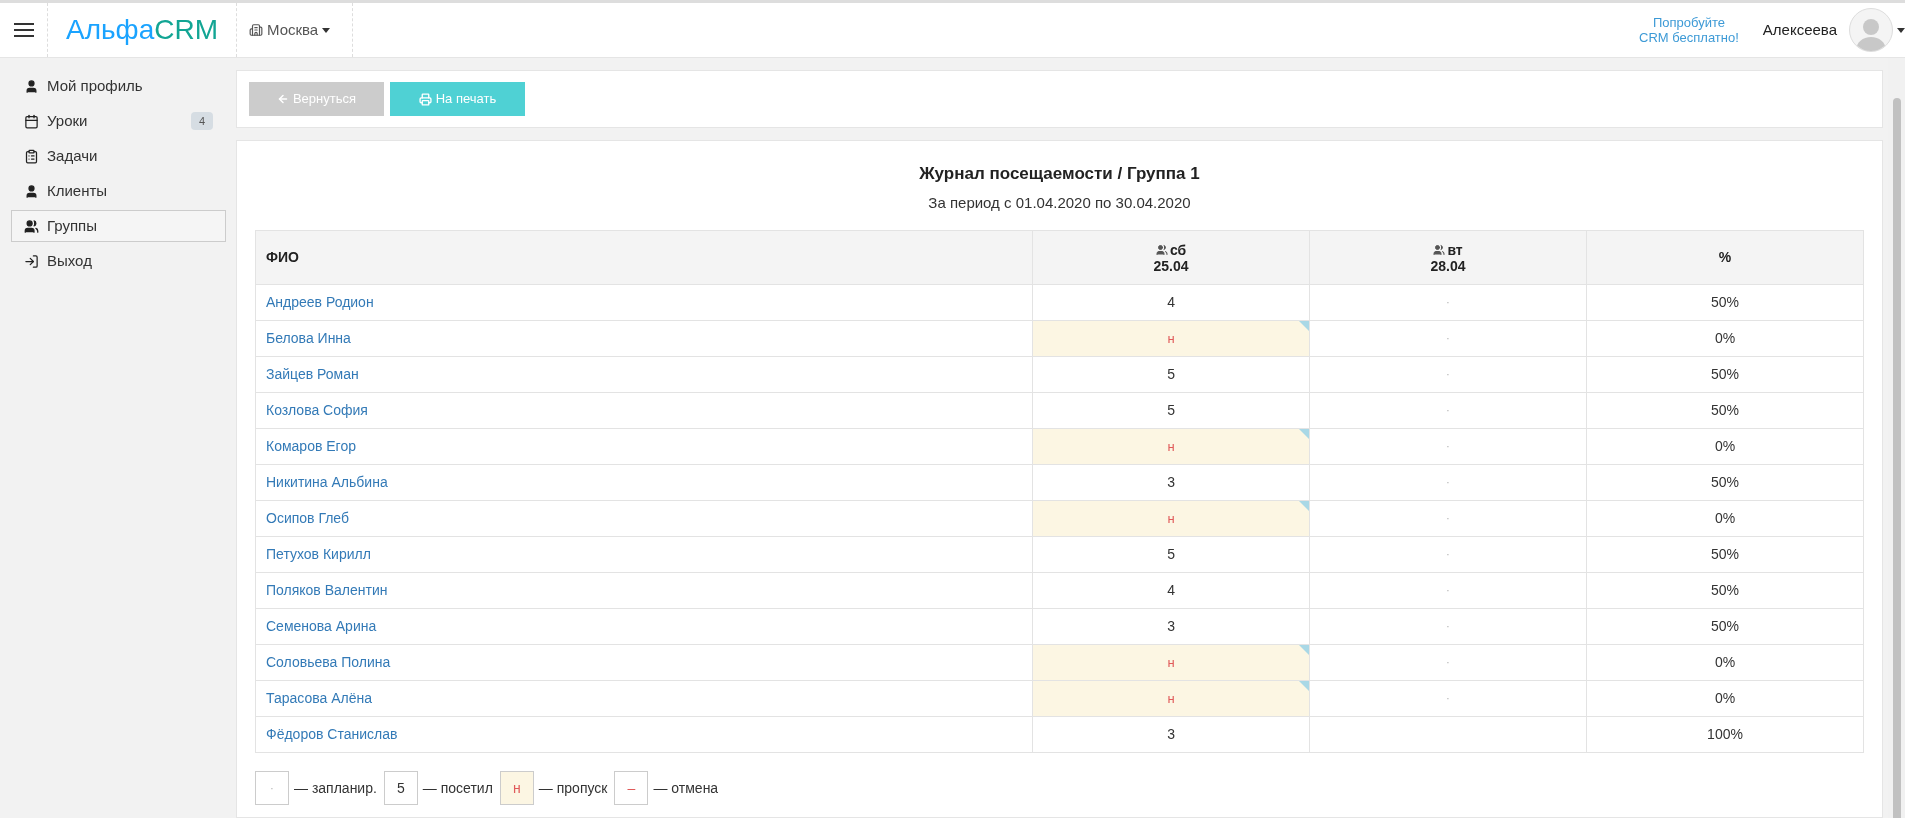 The image size is (1905, 818). What do you see at coordinates (1059, 202) in the screenshot?
I see `journal-period: За период с 01.04.2020 по 30.04.2020` at bounding box center [1059, 202].